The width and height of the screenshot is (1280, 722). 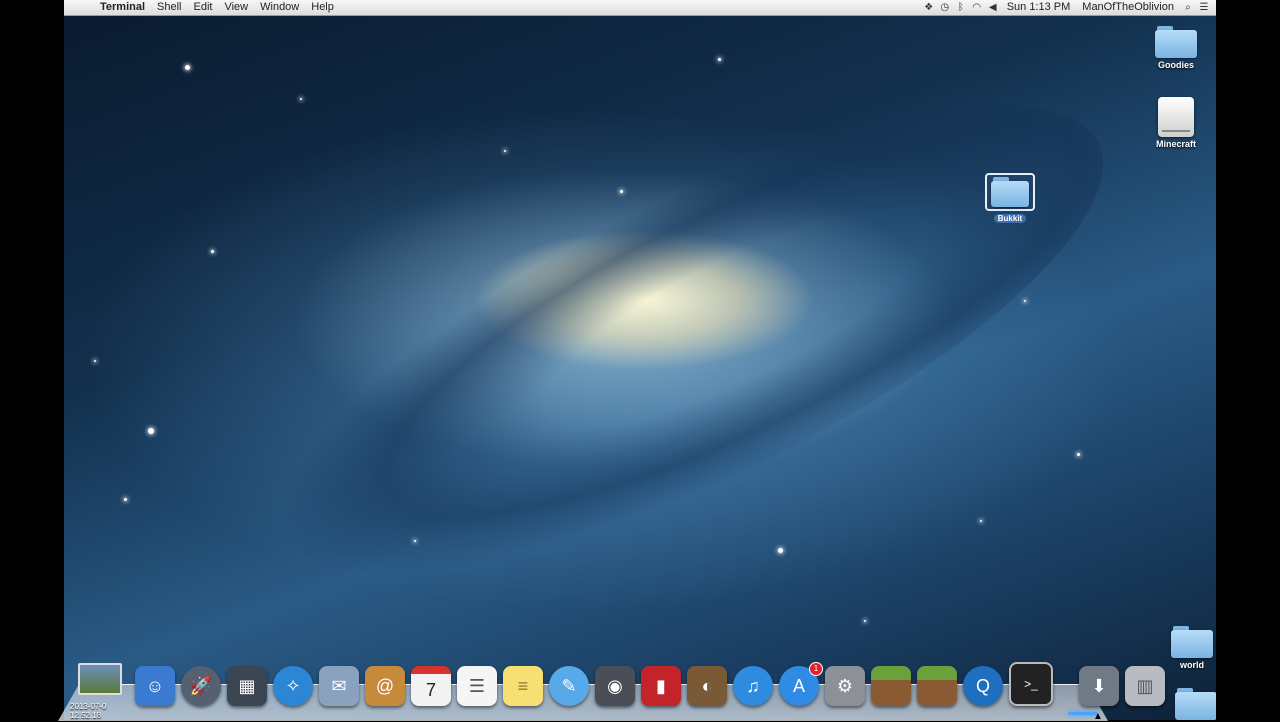 What do you see at coordinates (88, 706) in the screenshot?
I see `screenshot-filename-line1: 2013-07-0` at bounding box center [88, 706].